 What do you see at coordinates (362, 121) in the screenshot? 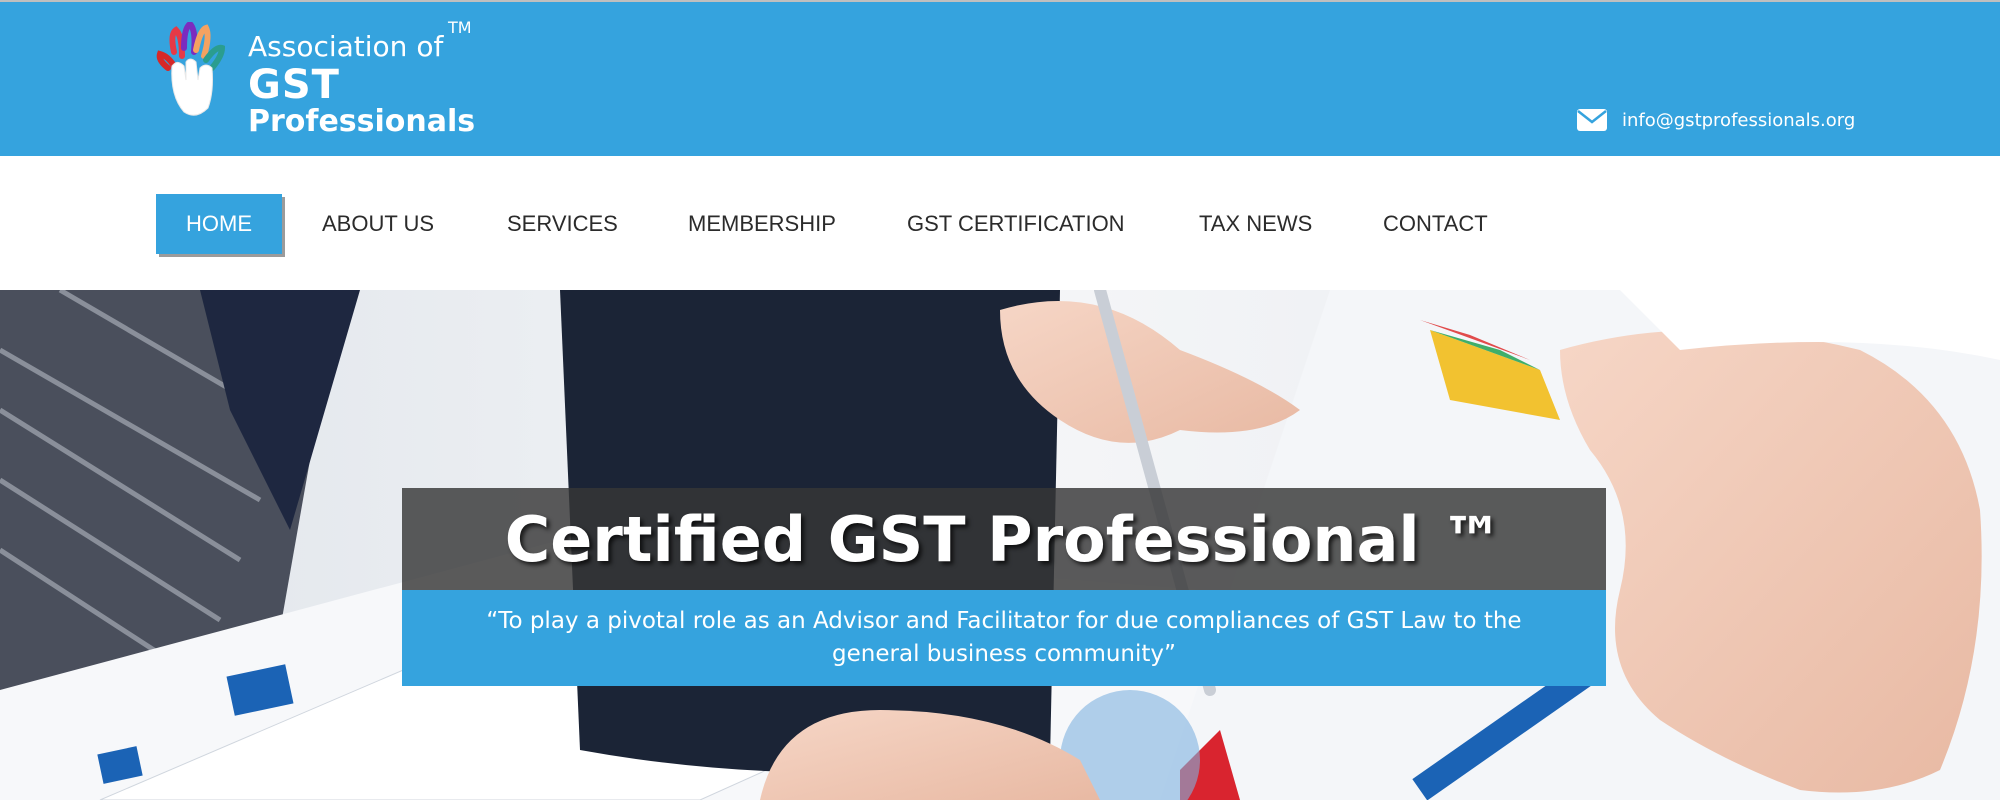
I see `logo-text-professionals: Professionals` at bounding box center [362, 121].